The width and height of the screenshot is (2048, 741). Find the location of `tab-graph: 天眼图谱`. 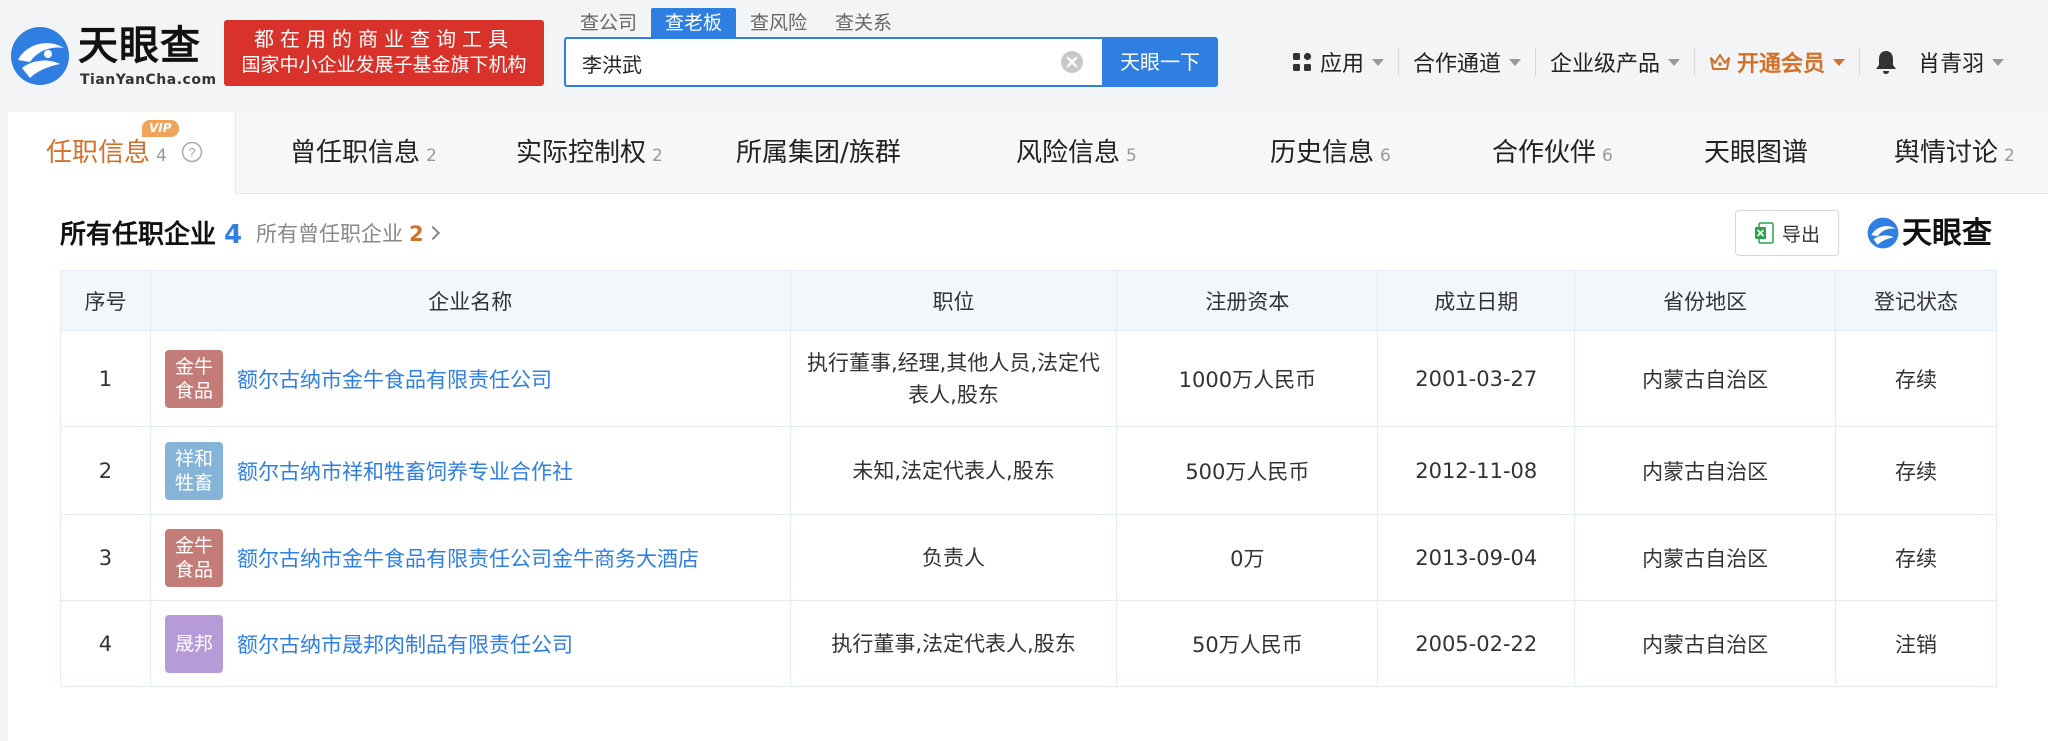

tab-graph: 天眼图谱 is located at coordinates (1756, 153).